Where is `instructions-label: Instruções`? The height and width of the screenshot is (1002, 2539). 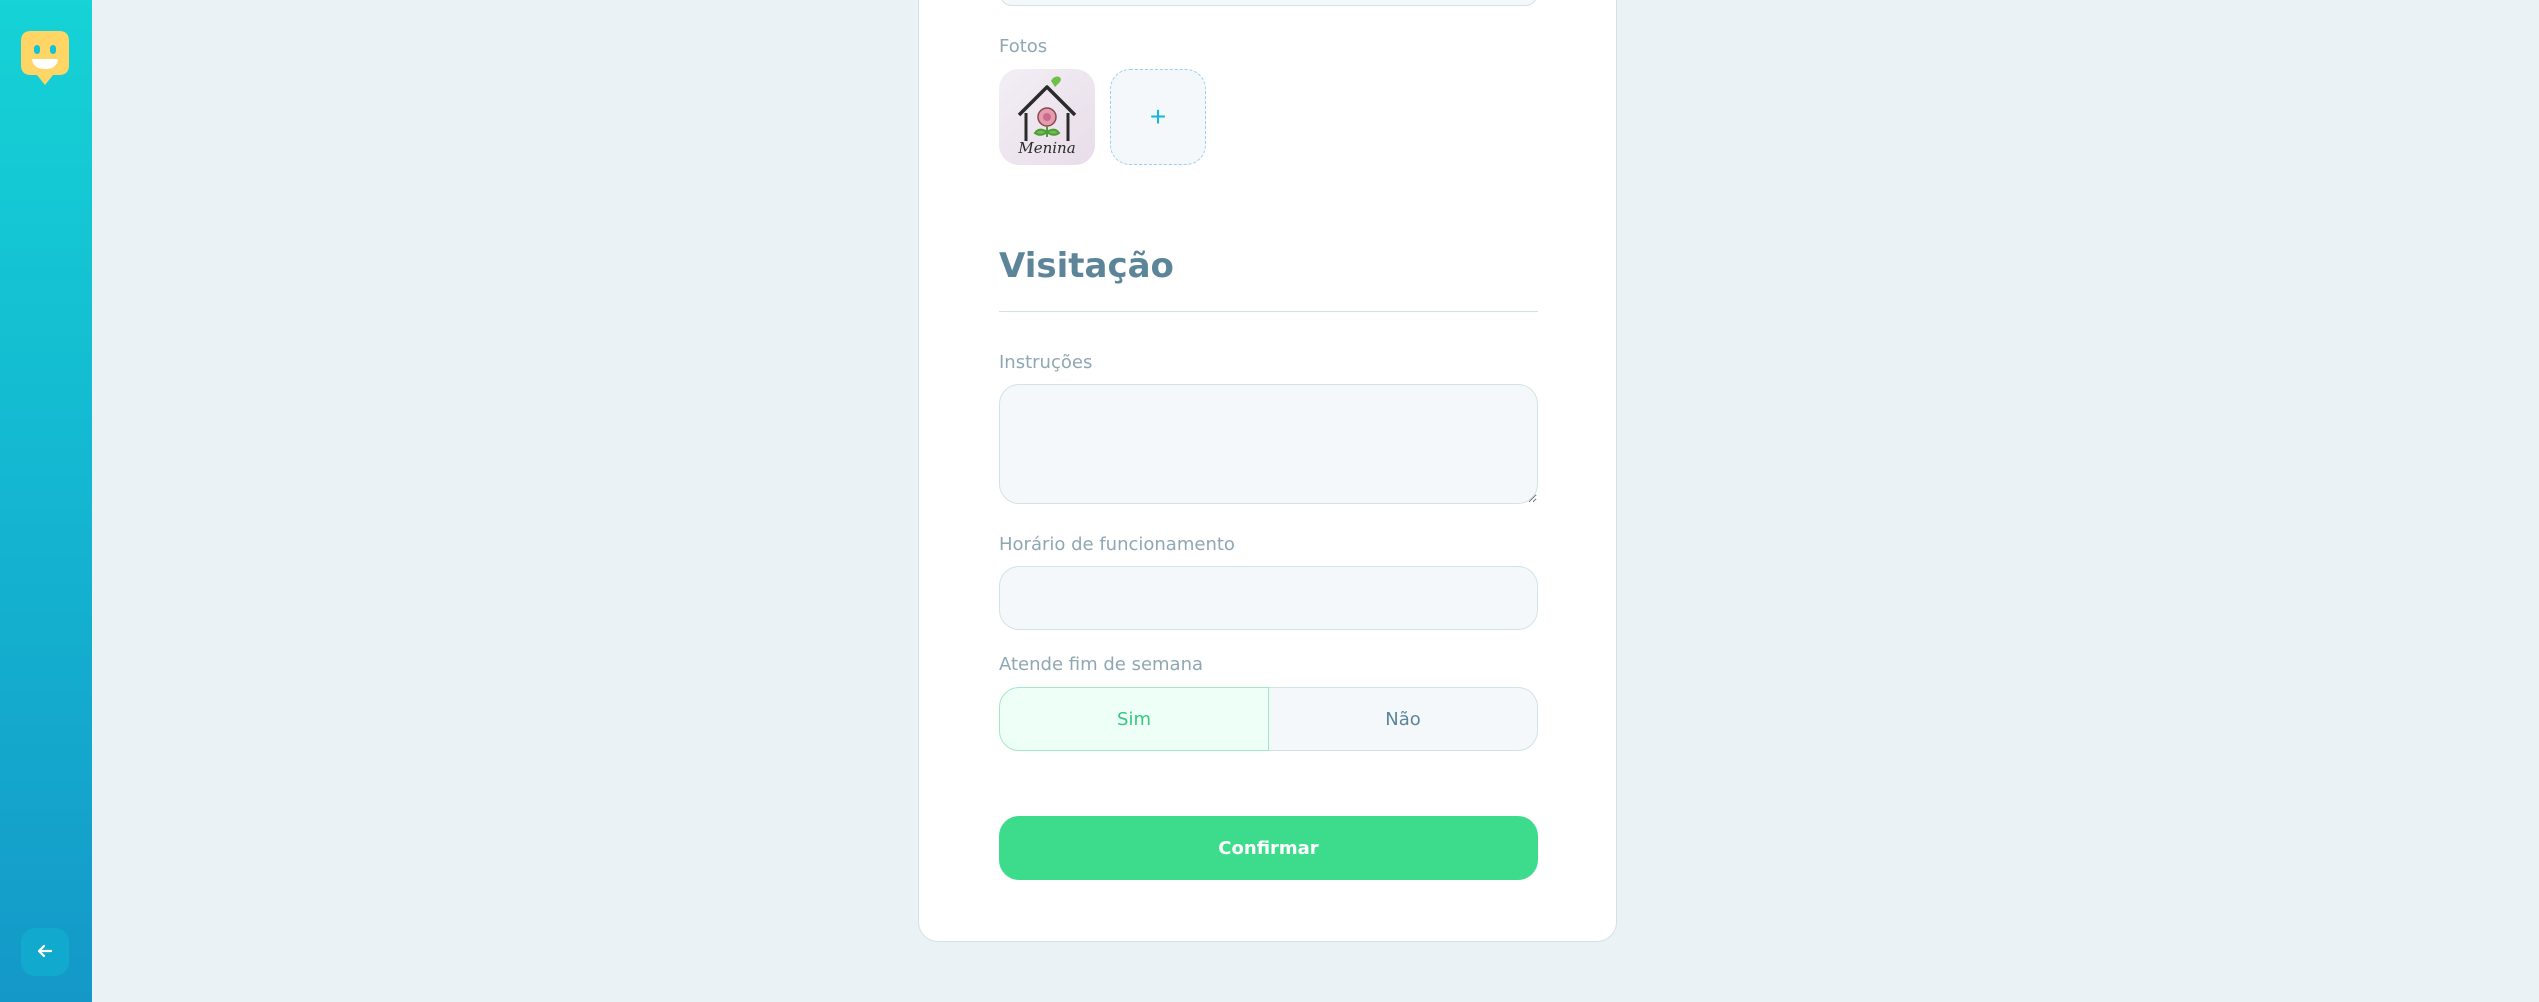
instructions-label: Instruções is located at coordinates (1046, 362).